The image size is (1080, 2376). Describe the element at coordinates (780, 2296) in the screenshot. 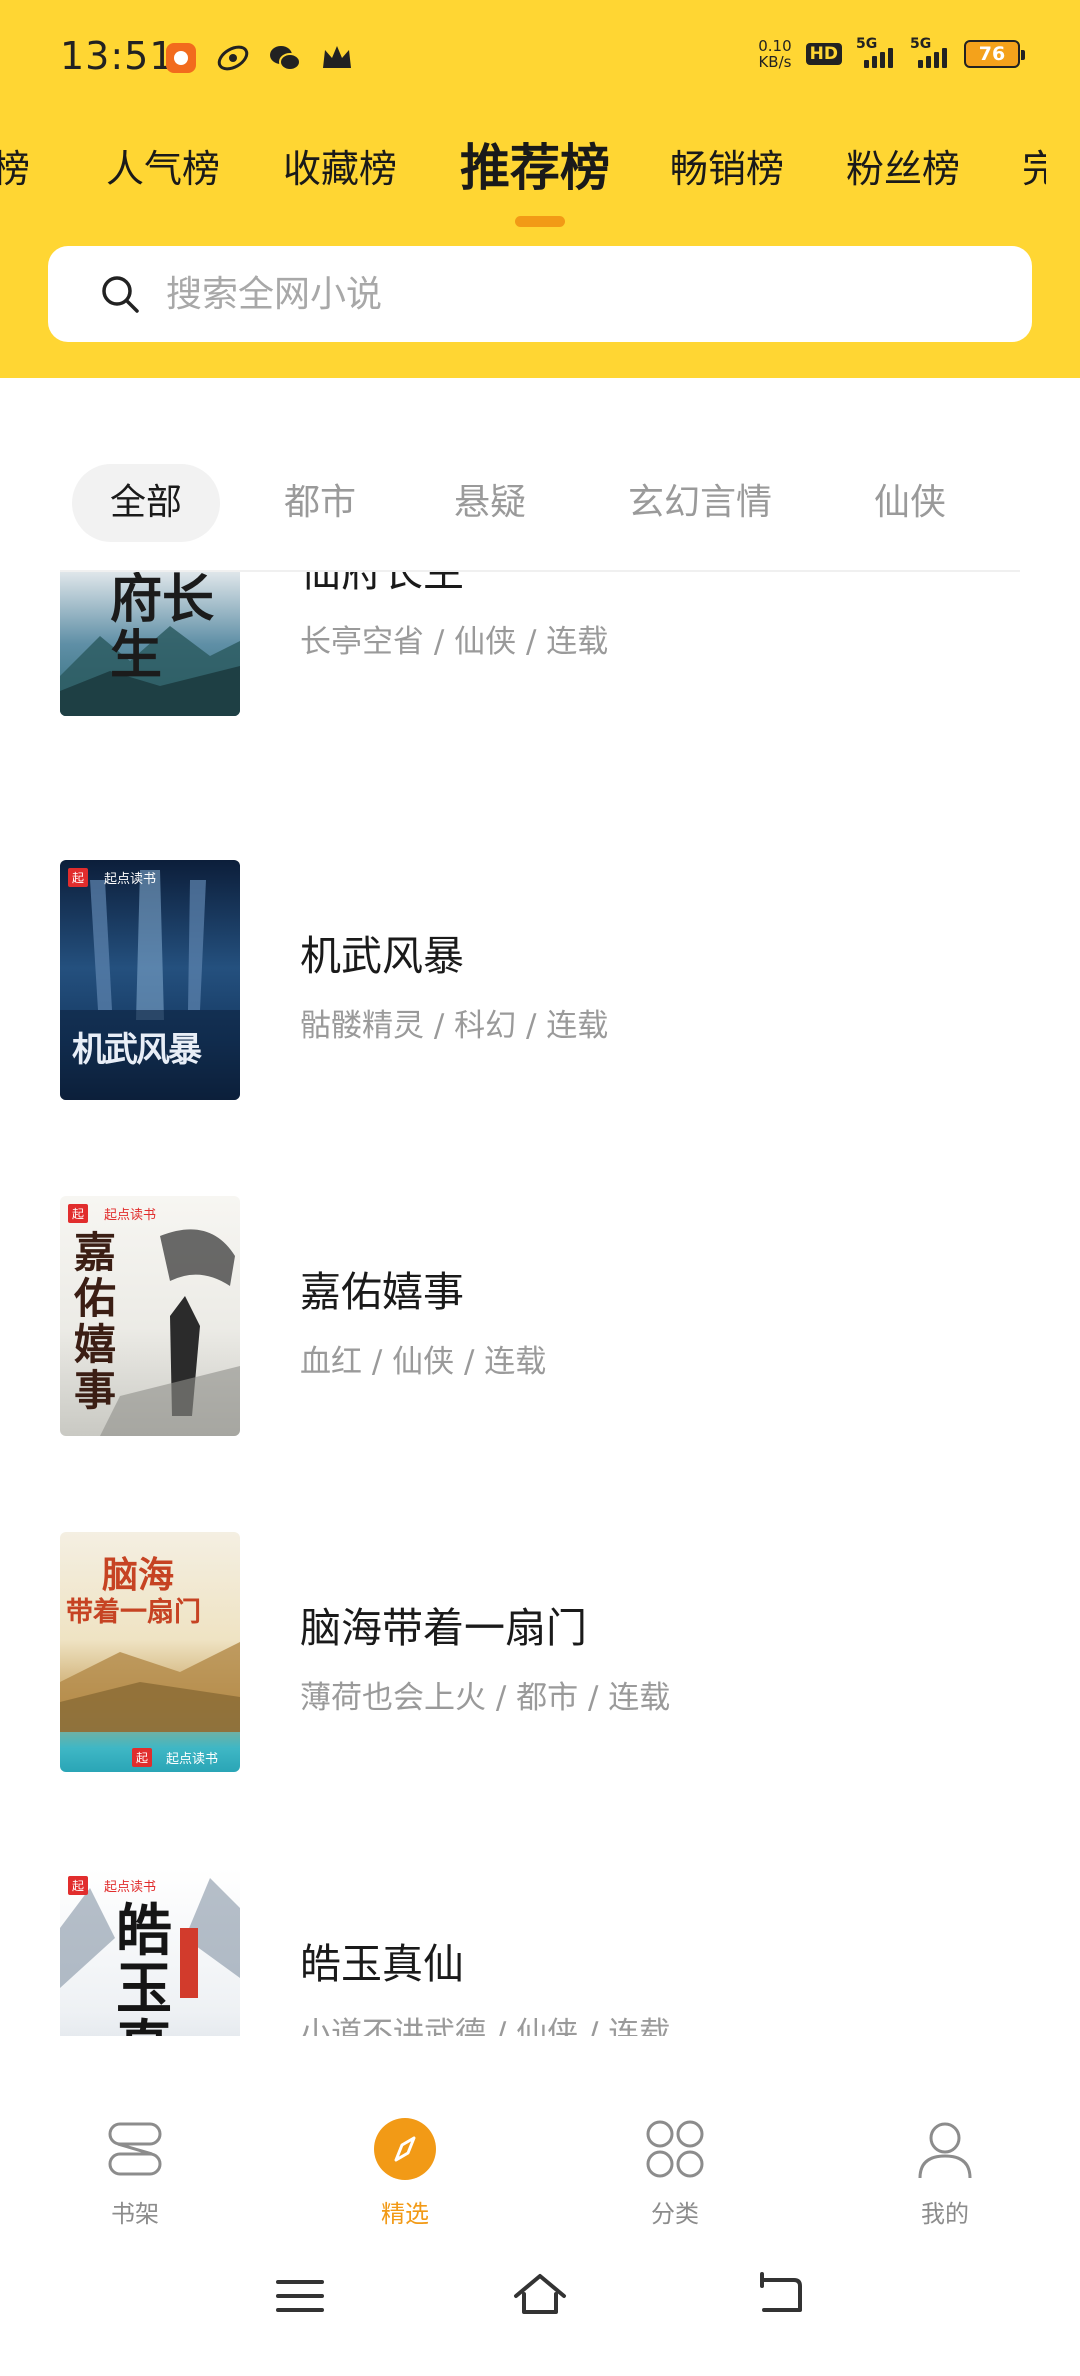

I see `back-icon` at that location.